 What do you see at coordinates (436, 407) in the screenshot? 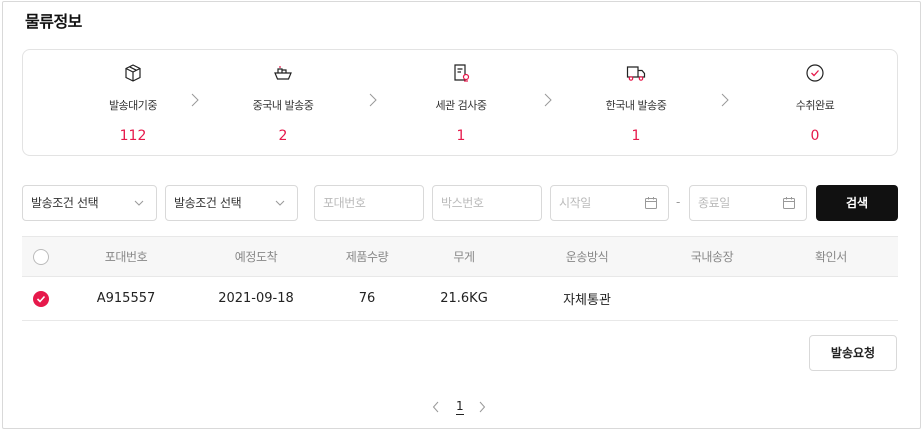
I see `chevron-left-icon` at bounding box center [436, 407].